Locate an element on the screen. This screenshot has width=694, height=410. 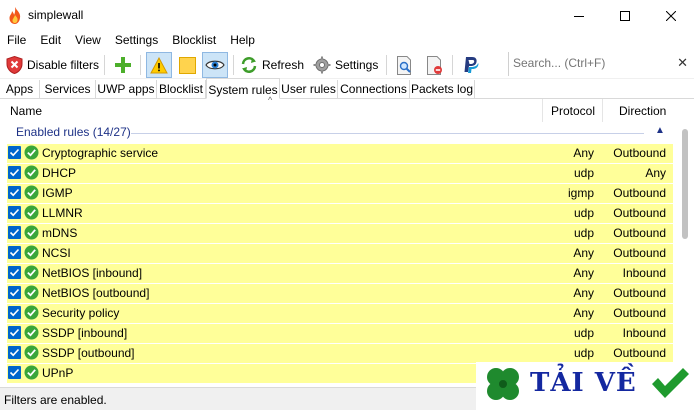
refresh-icon is located at coordinates (249, 65).